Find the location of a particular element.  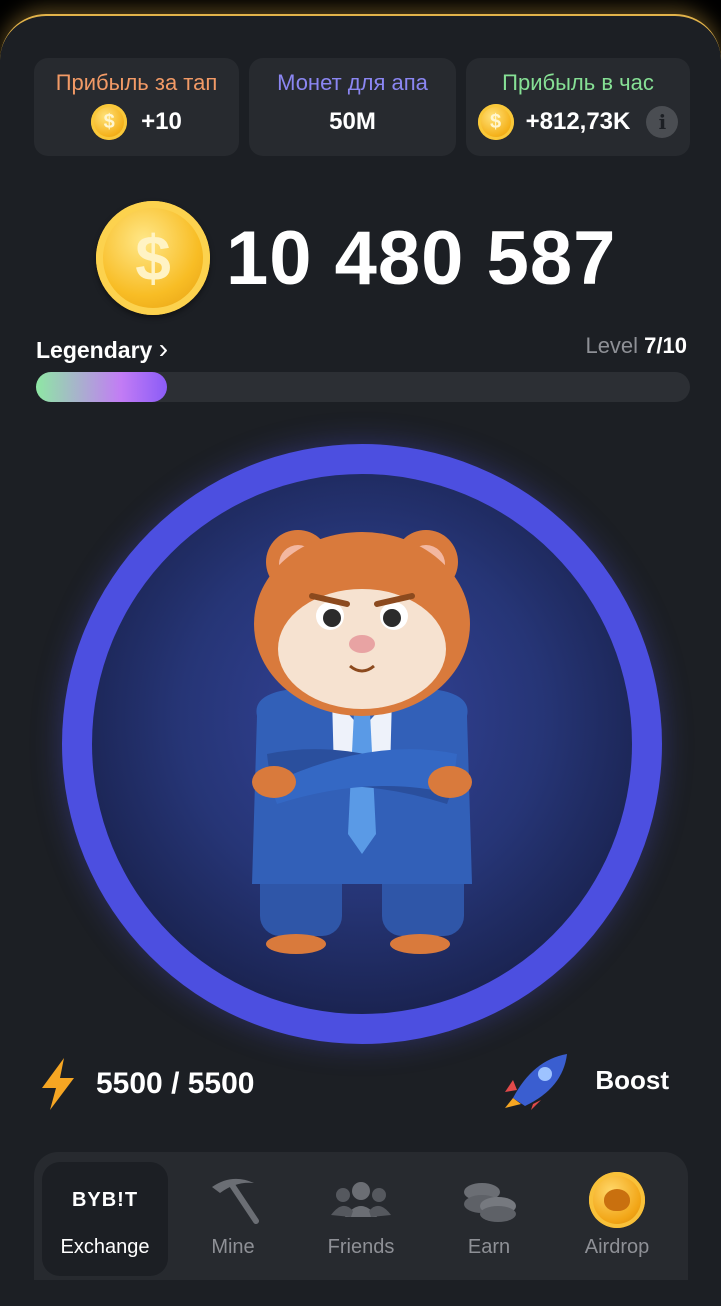

hamster-character is located at coordinates (362, 742).